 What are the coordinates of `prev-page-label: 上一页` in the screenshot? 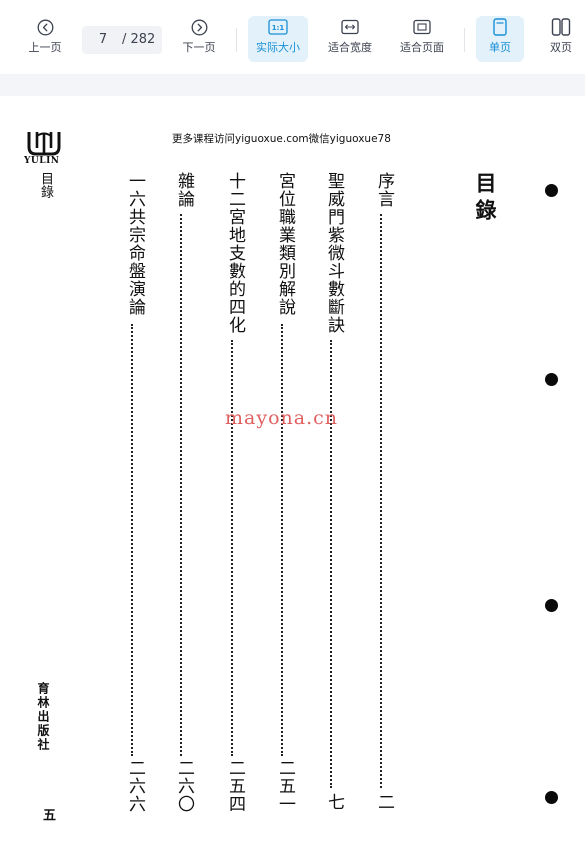 It's located at (45, 47).